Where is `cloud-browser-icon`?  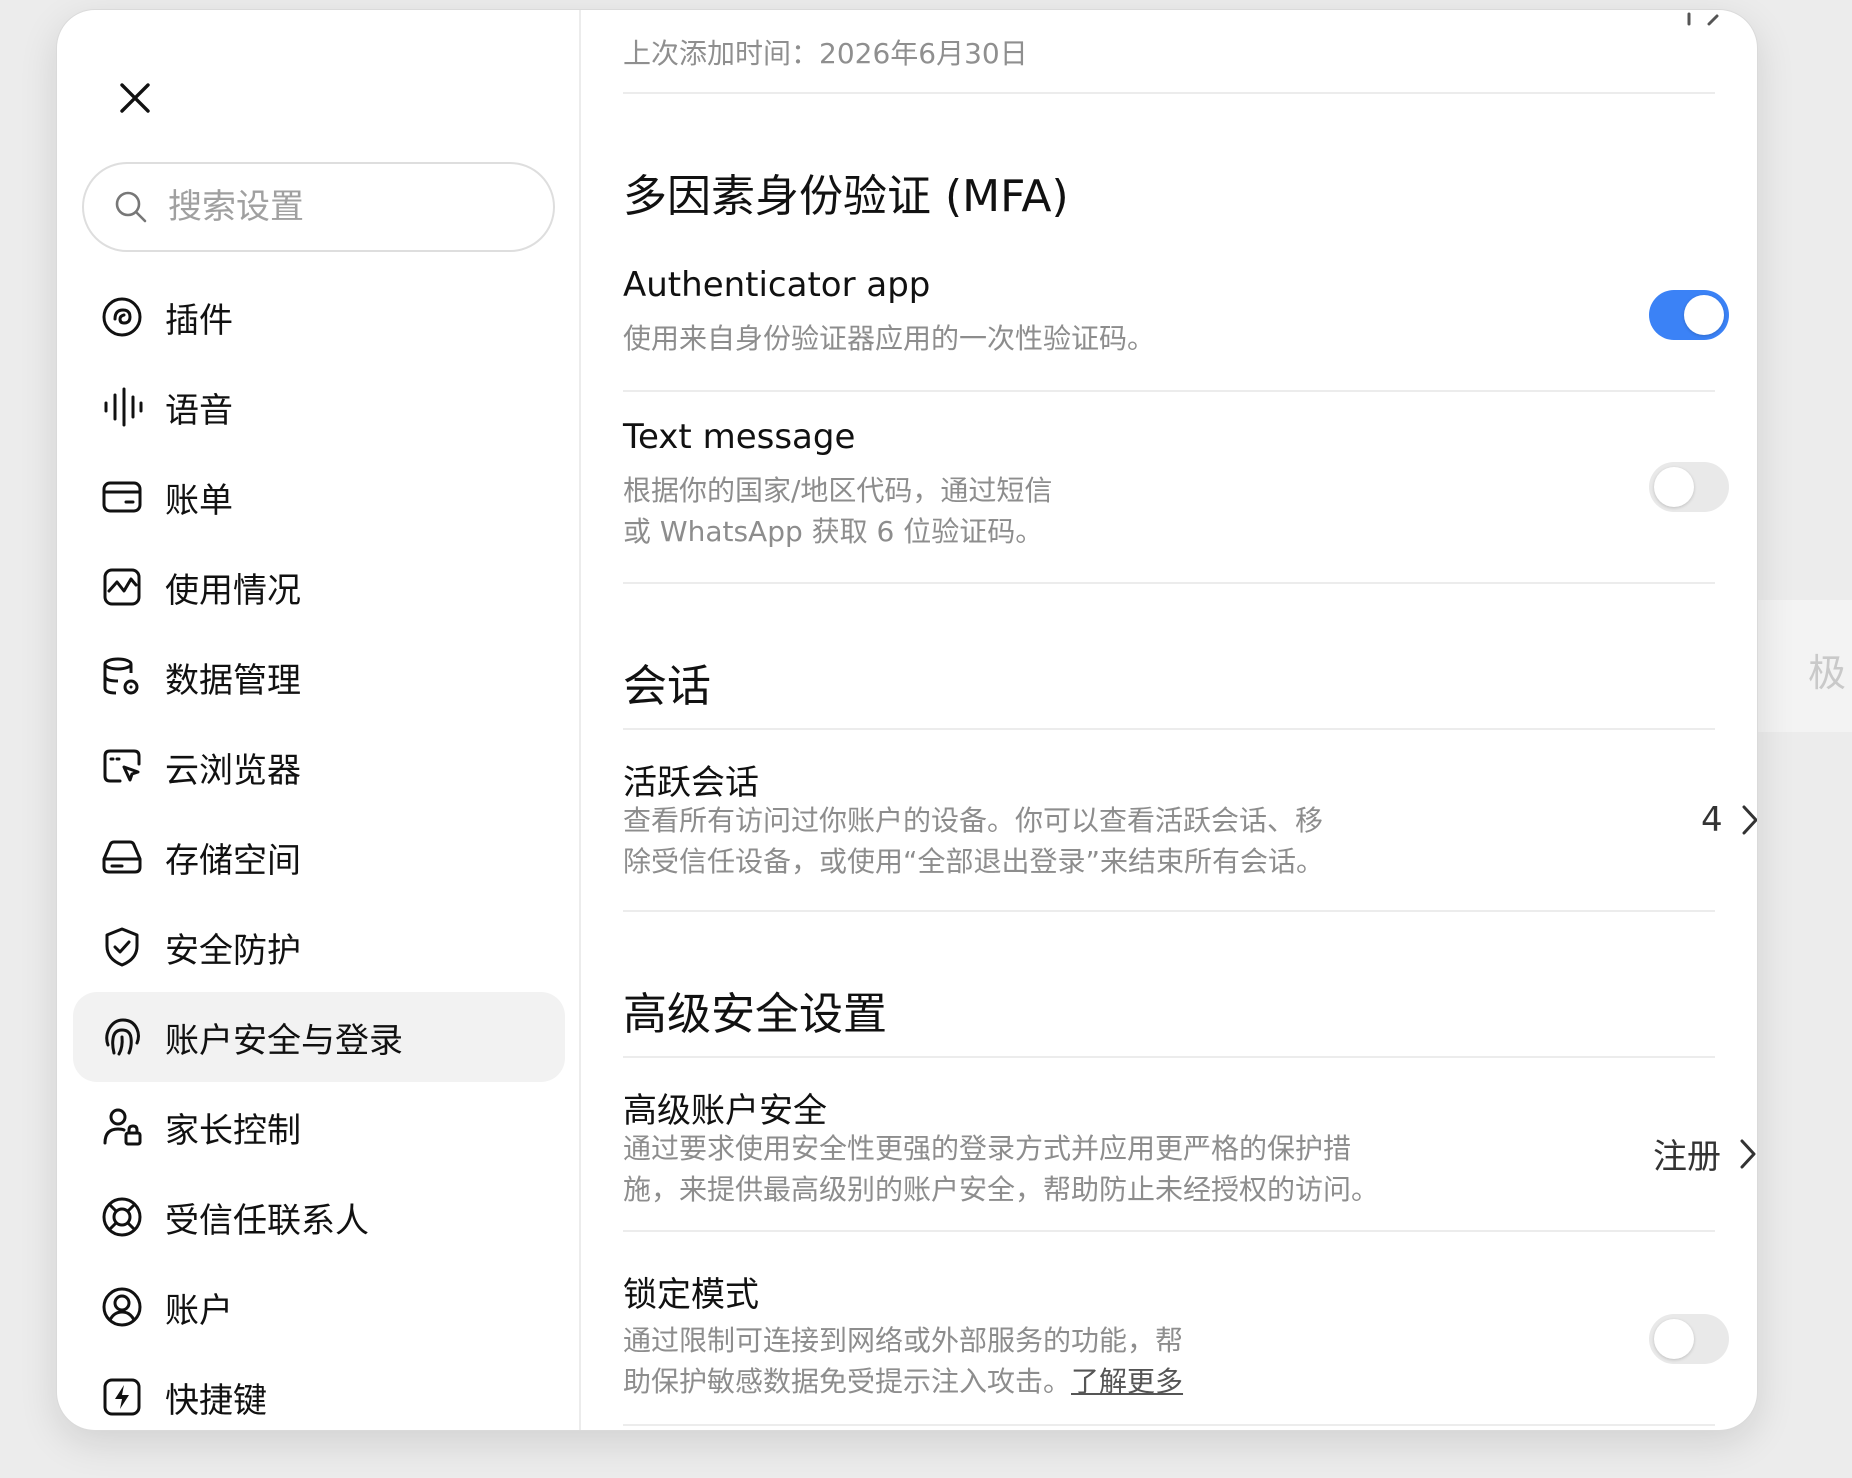
cloud-browser-icon is located at coordinates (122, 767).